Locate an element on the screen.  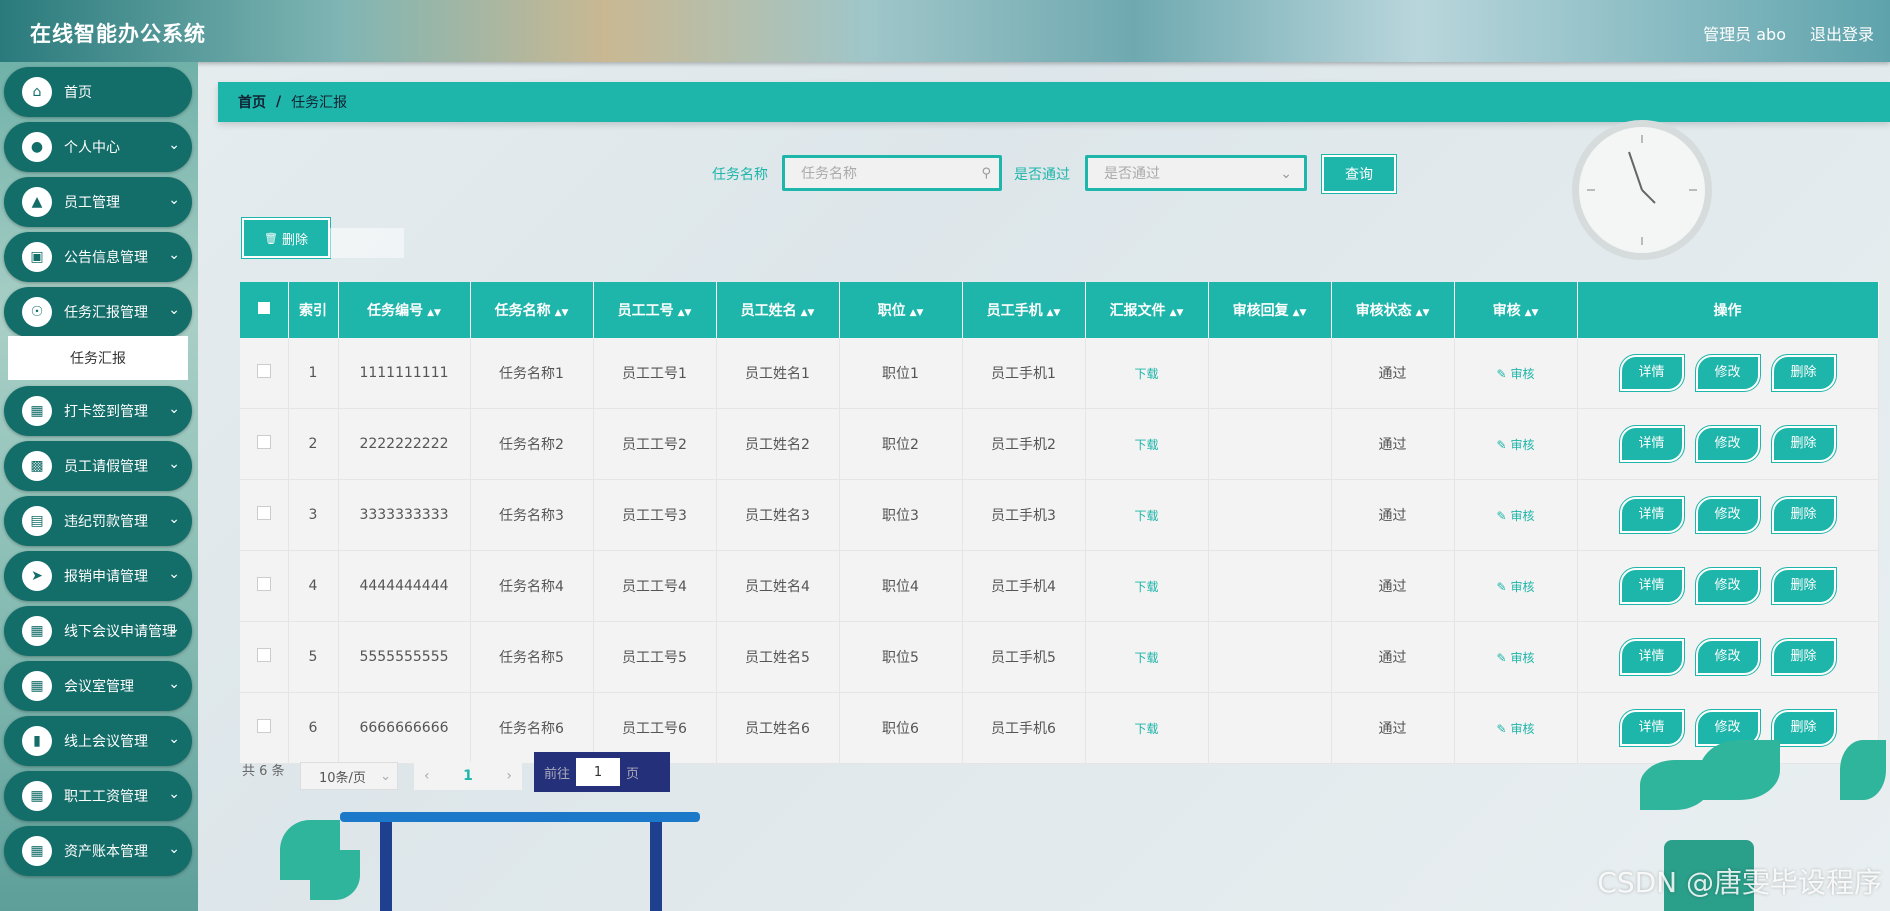
sidebar-item-8: ➤ 报销申请管理 ⌄ is located at coordinates (98, 576).